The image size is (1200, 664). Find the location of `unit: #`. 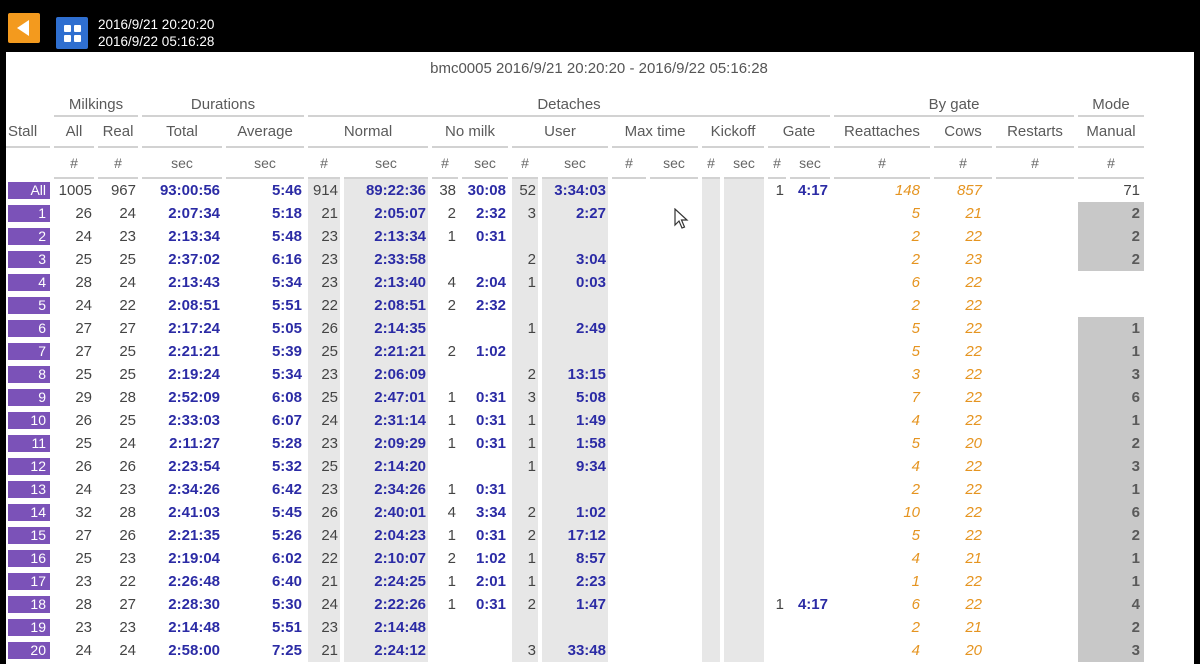

unit: # is located at coordinates (629, 163).